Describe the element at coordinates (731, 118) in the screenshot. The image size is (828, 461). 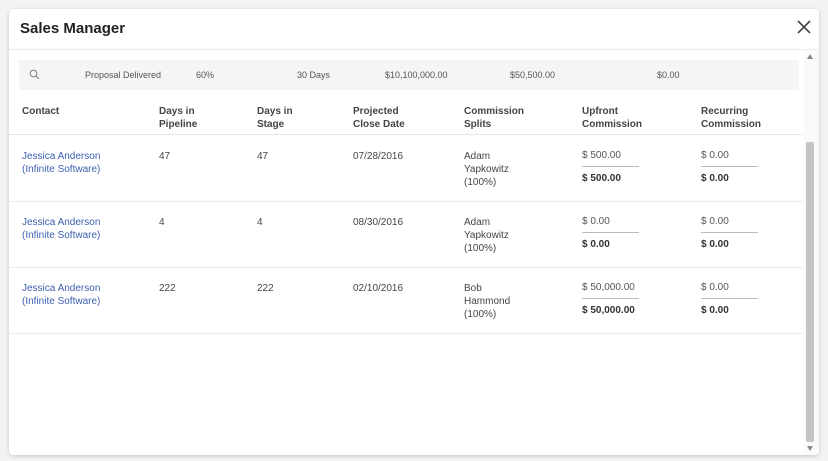
I see `column-header-recurring: Recurring Commission` at that location.